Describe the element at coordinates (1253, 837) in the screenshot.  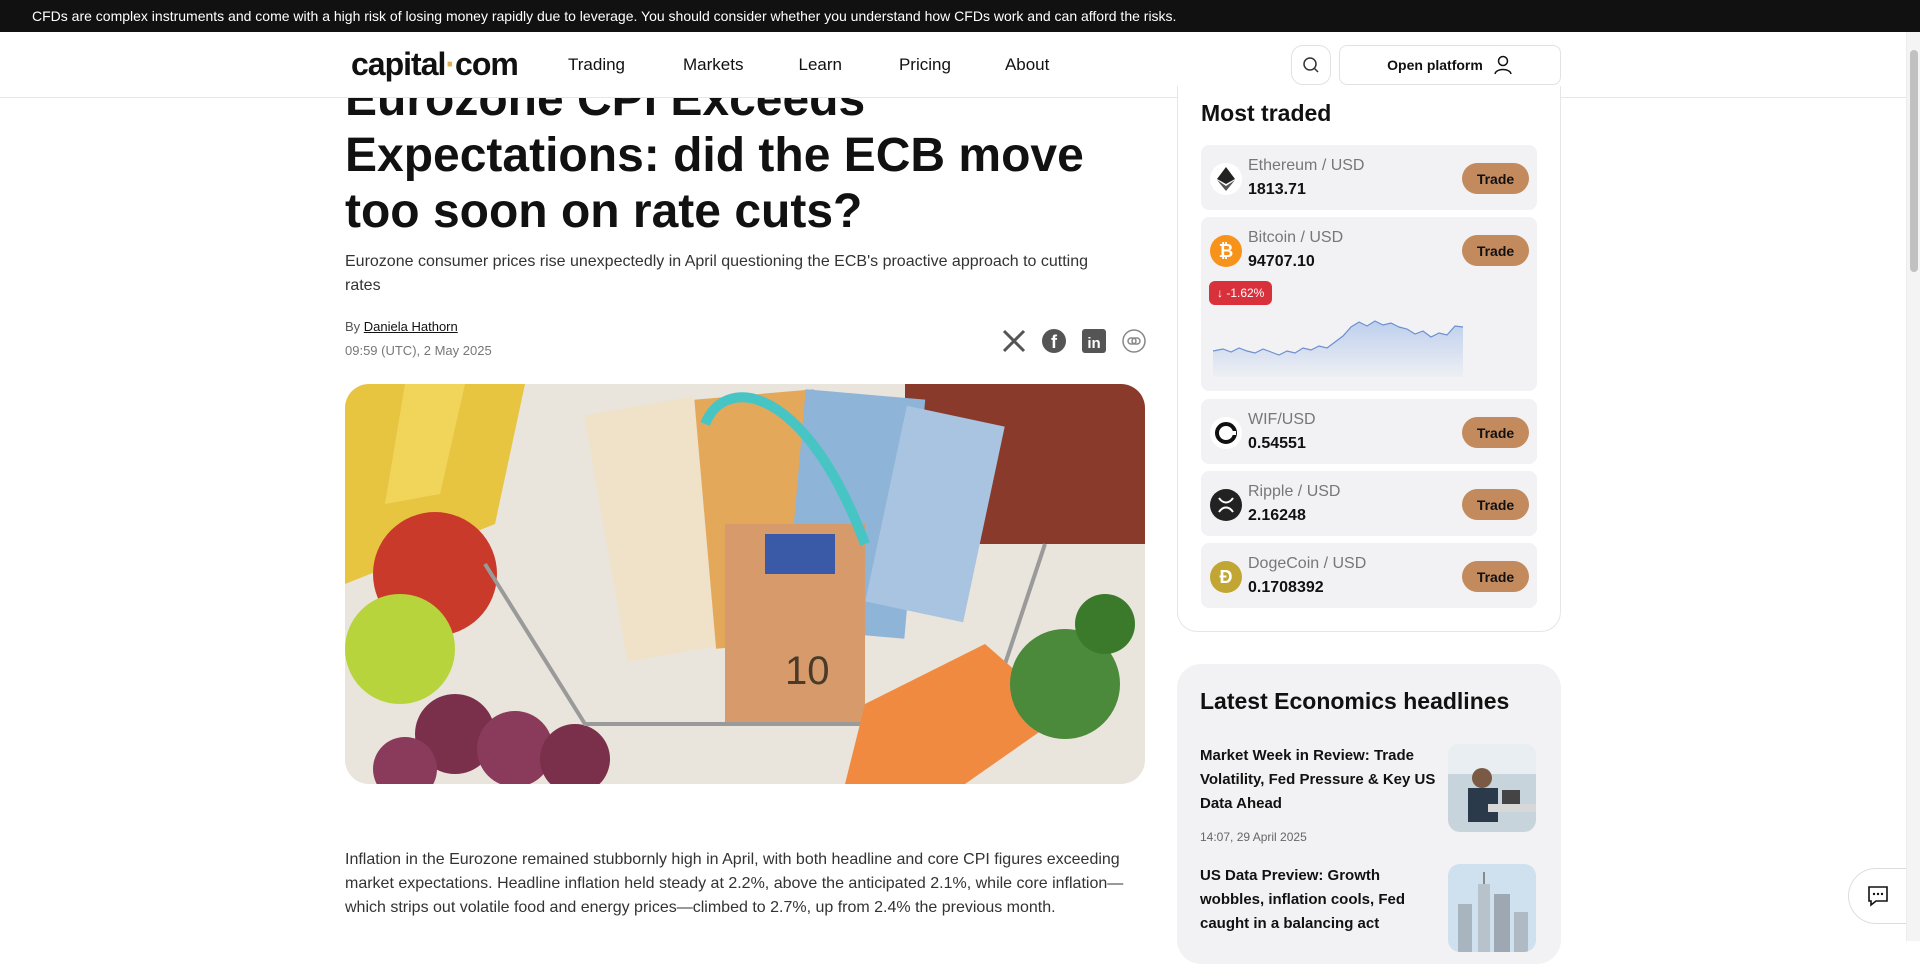
I see `headline-date: 14:07, 29 April 2025` at that location.